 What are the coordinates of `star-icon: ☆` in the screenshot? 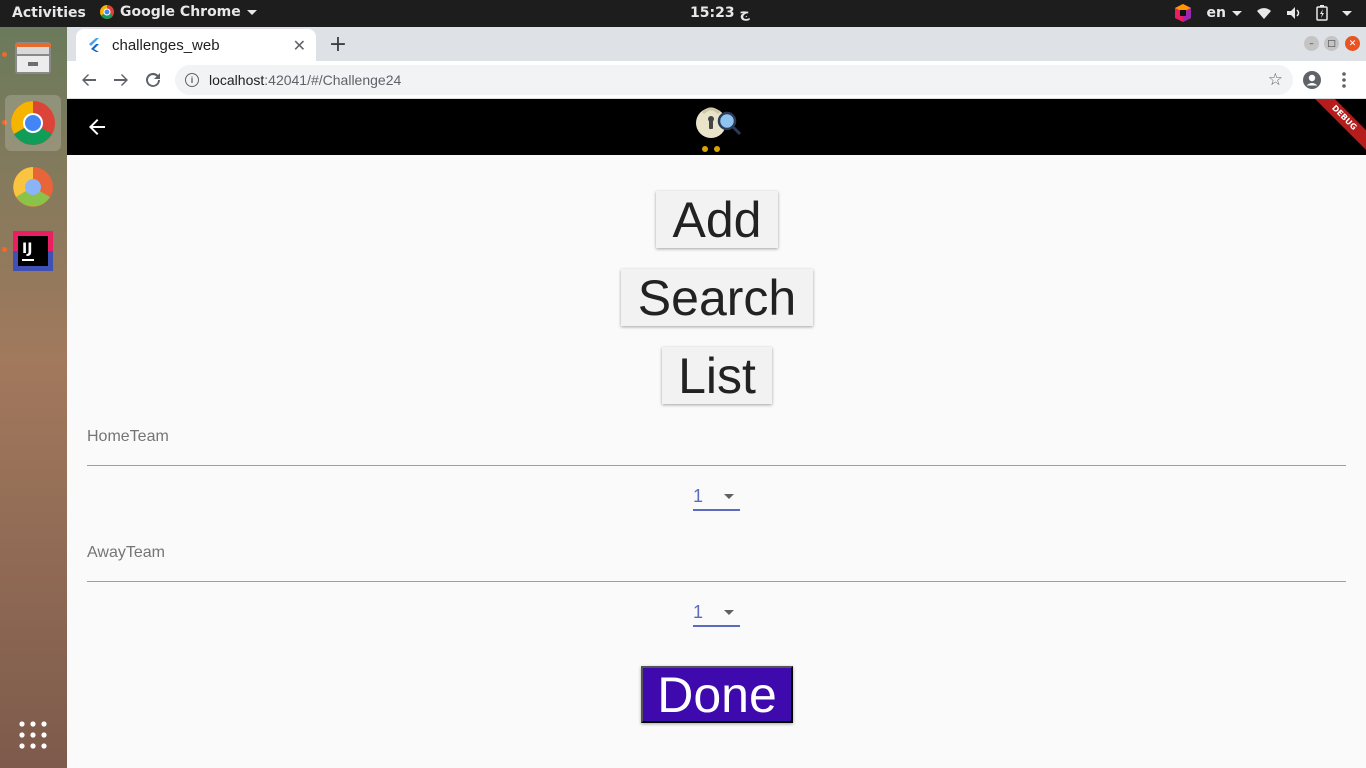 It's located at (1275, 80).